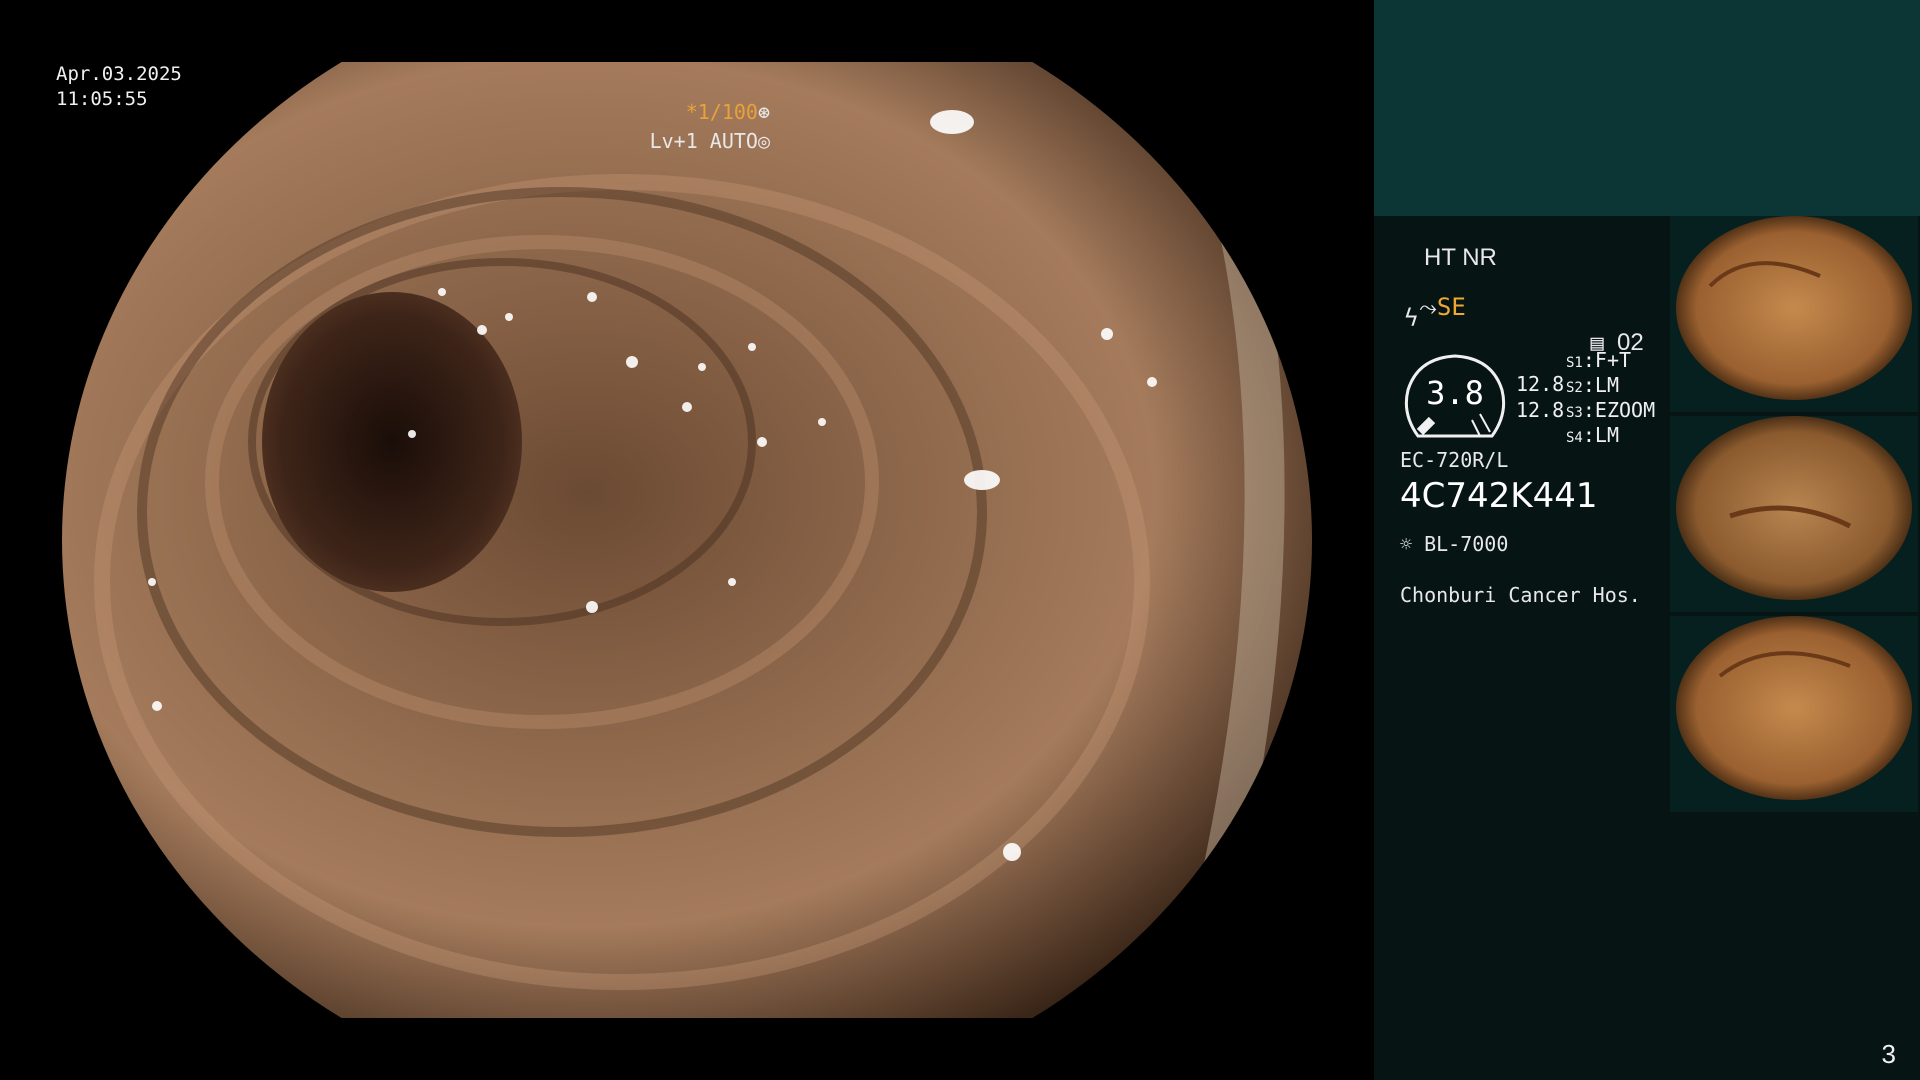  What do you see at coordinates (1455, 393) in the screenshot?
I see `gauge-value: 3.8` at bounding box center [1455, 393].